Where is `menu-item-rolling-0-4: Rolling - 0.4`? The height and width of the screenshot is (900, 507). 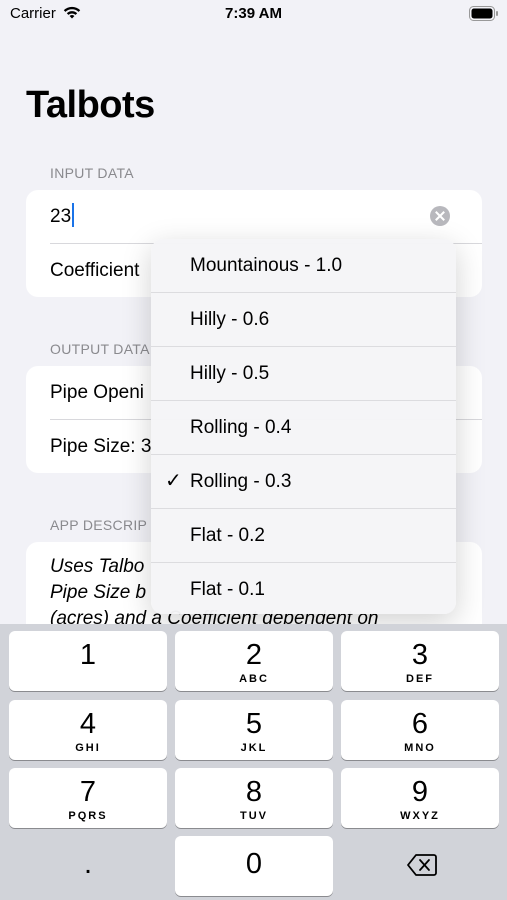 menu-item-rolling-0-4: Rolling - 0.4 is located at coordinates (303, 427).